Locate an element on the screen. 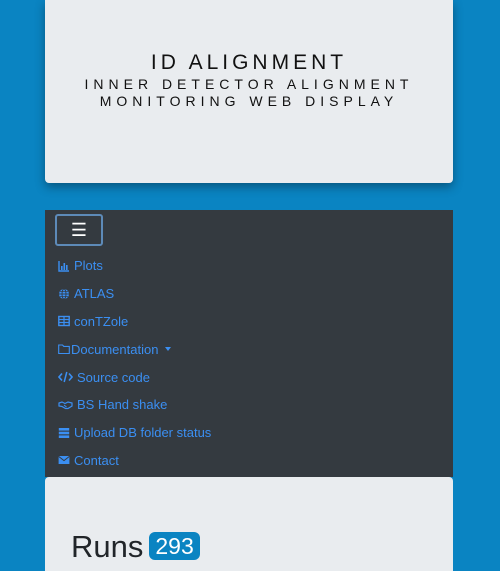 The width and height of the screenshot is (500, 571). nav-item-label: Upload DB folder status is located at coordinates (143, 433).